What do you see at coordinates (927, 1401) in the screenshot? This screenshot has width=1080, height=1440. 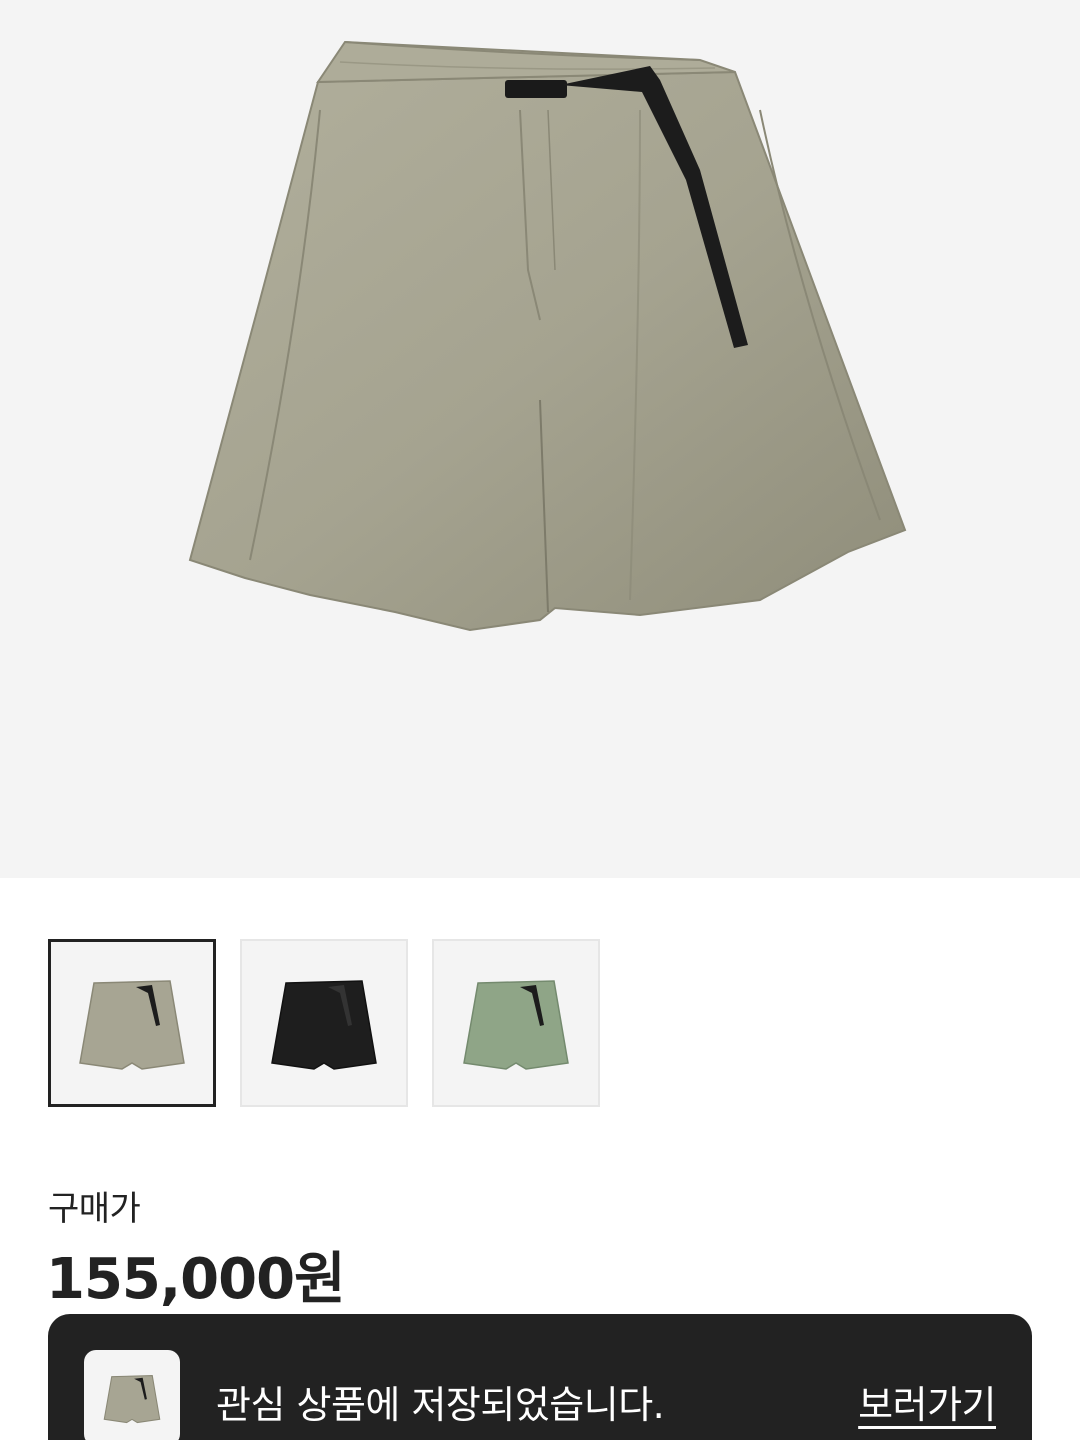 I see `view-wishlist-link: 보러가기` at bounding box center [927, 1401].